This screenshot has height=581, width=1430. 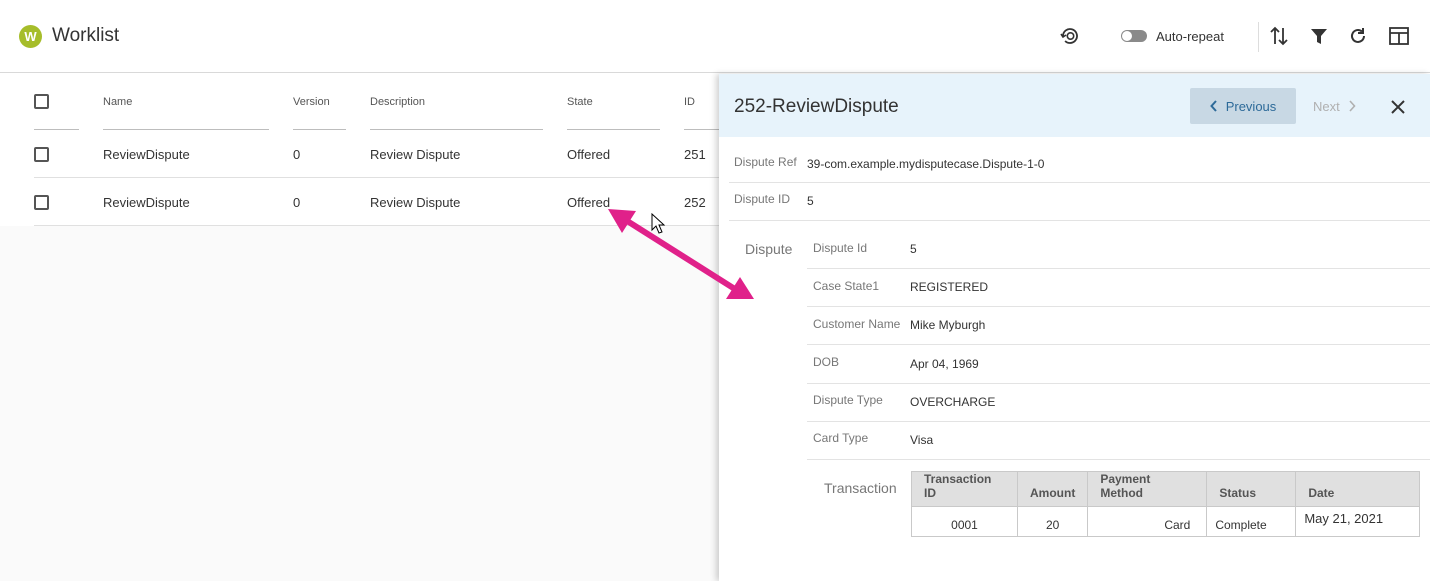 I want to click on sort-icon, so click(x=1279, y=36).